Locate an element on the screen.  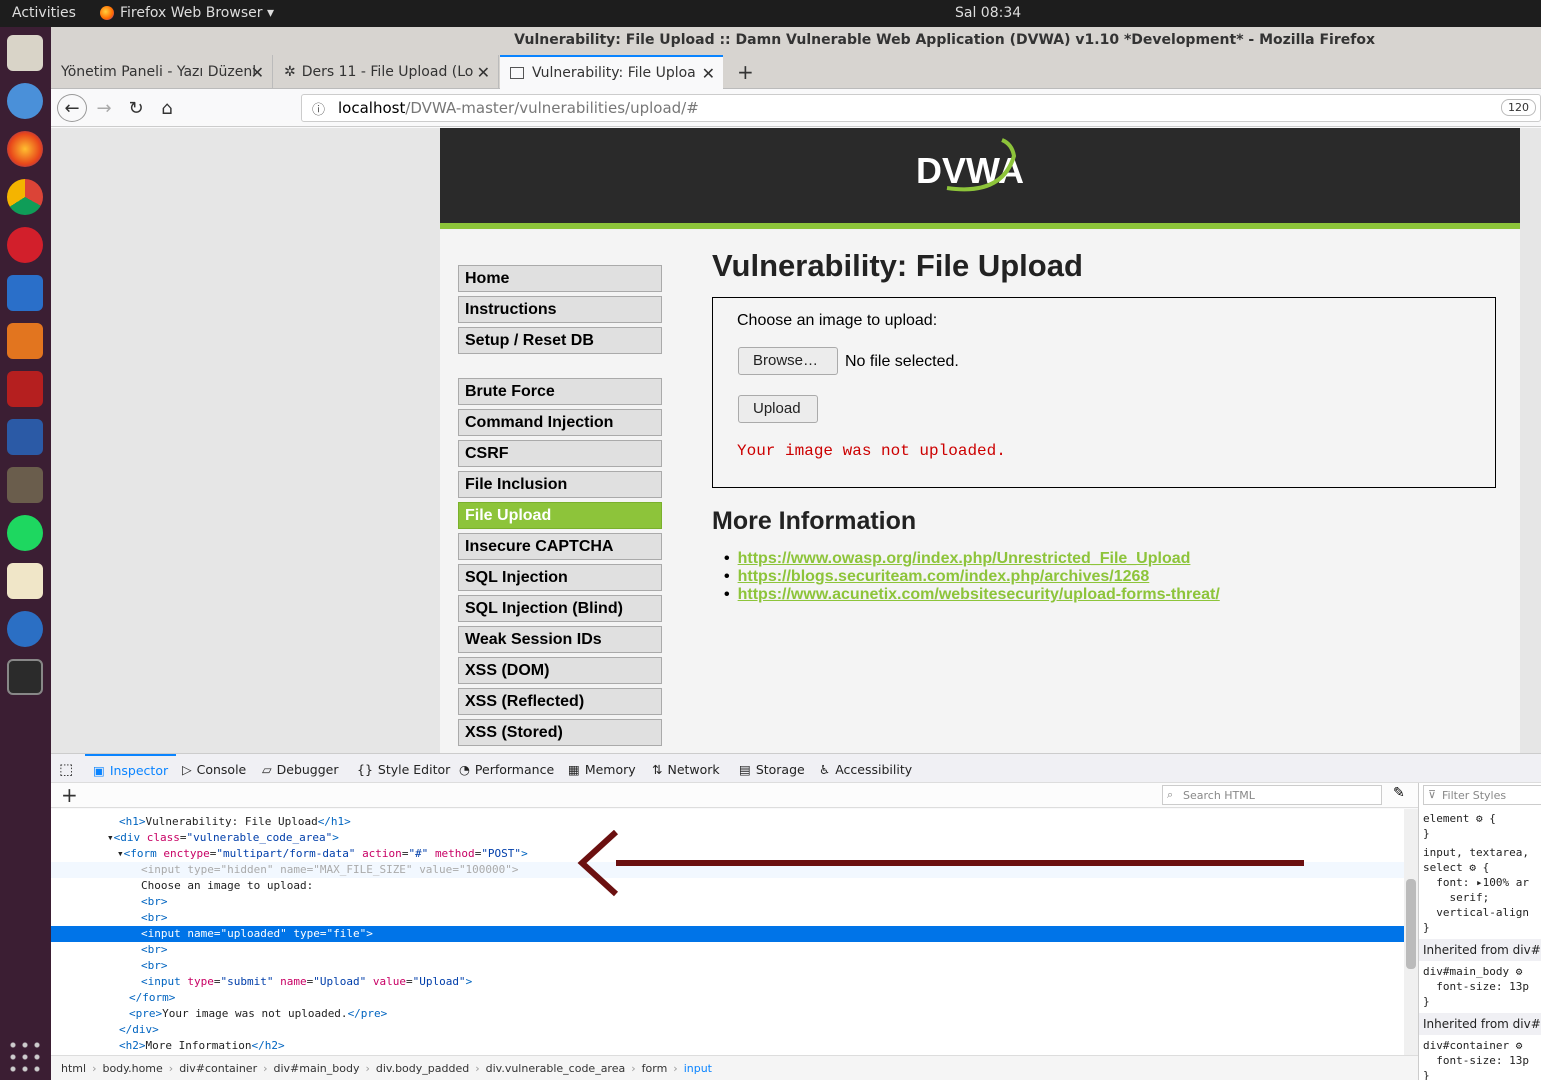
thunderbird-icon is located at coordinates (25, 629).